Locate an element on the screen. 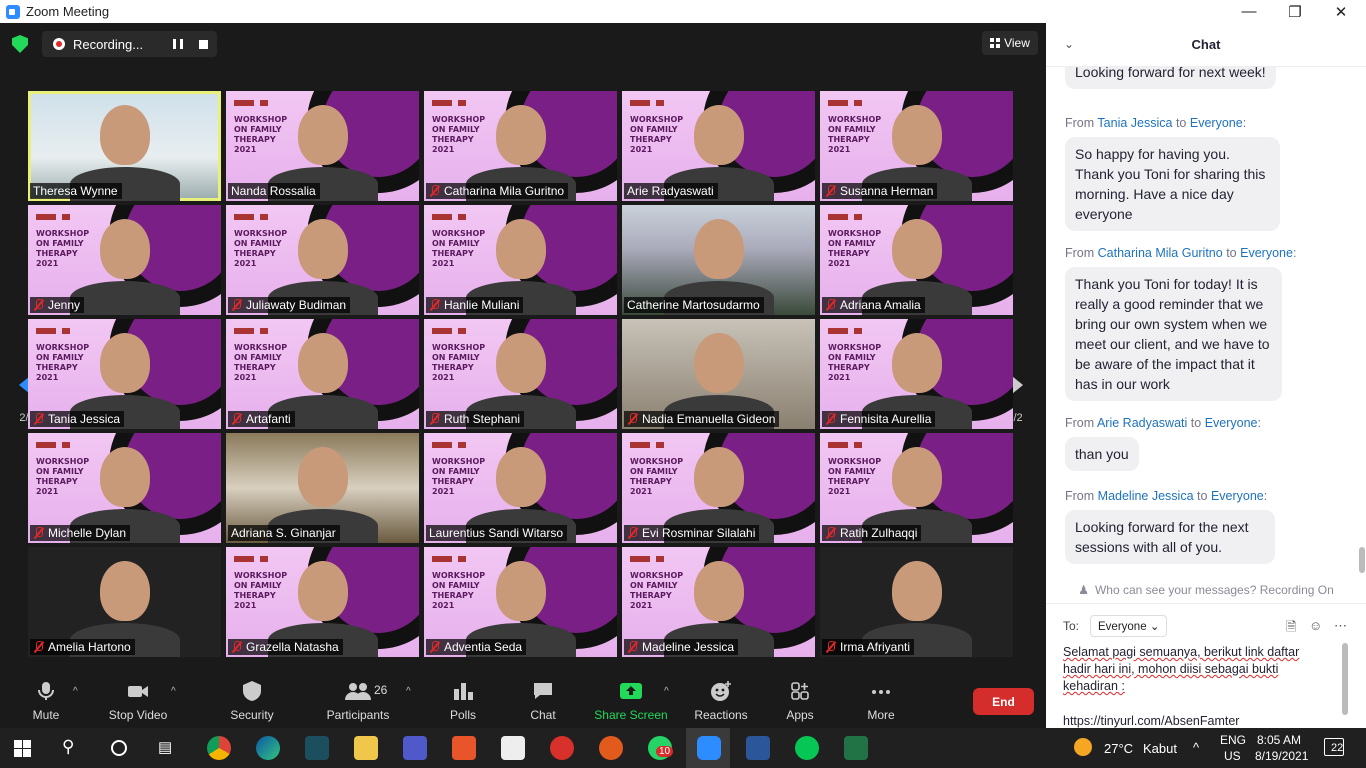 The height and width of the screenshot is (768, 1366). polls-label: Polls is located at coordinates (462, 715).